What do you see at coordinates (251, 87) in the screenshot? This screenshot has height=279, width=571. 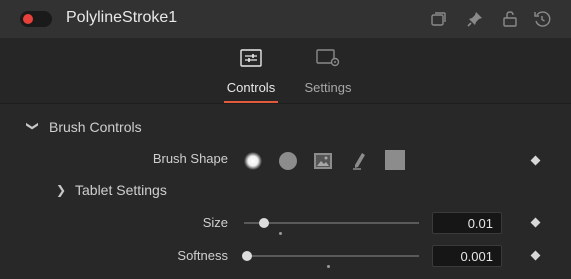 I see `tab-controls-label: Controls` at bounding box center [251, 87].